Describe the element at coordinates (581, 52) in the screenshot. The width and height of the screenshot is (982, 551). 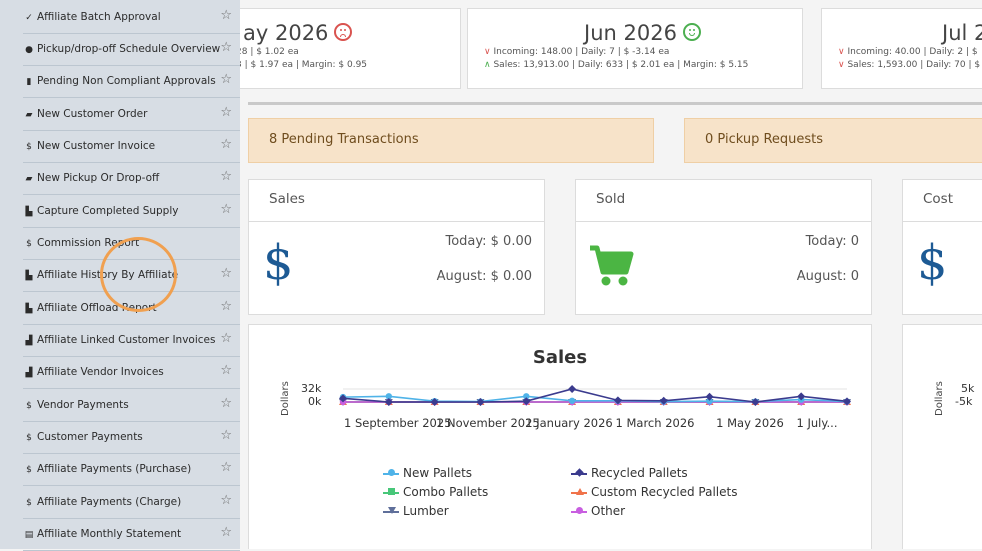
I see `month-incoming: Incoming: 148.00 | Daily: 7 | $ -3.14 ea` at that location.